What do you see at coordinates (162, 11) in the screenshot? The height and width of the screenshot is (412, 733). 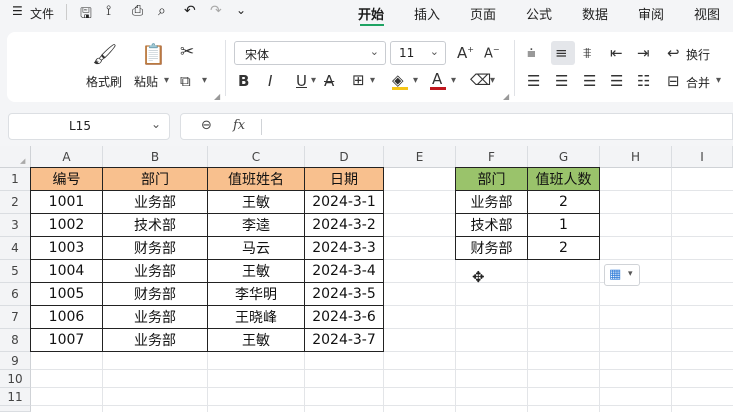 I see `print-preview-icon: ⌕` at bounding box center [162, 11].